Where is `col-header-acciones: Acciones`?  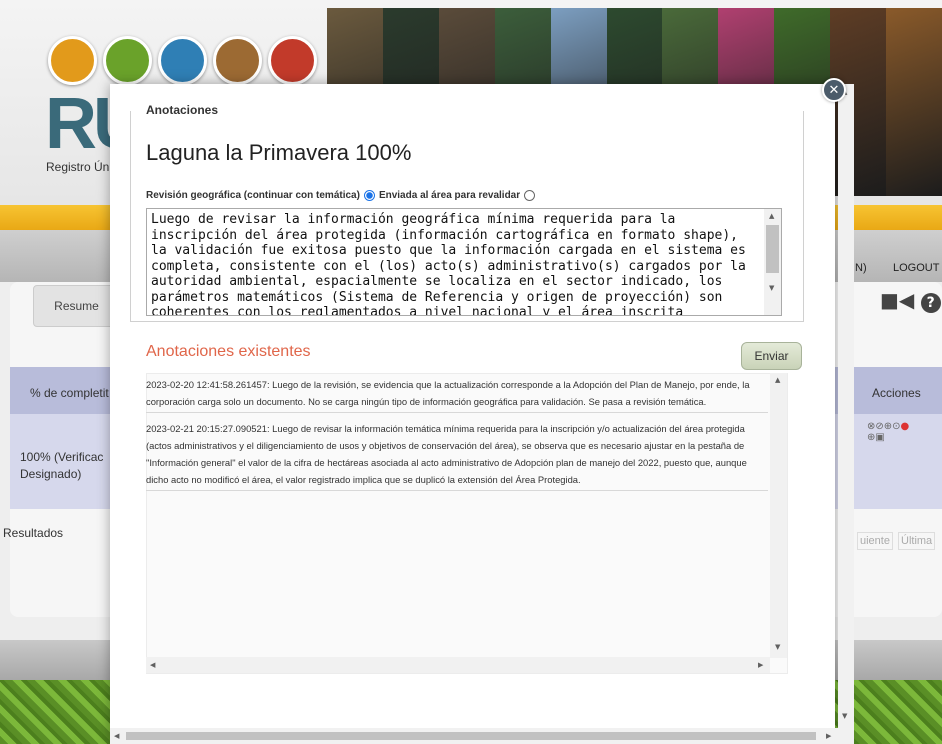 col-header-acciones: Acciones is located at coordinates (896, 393).